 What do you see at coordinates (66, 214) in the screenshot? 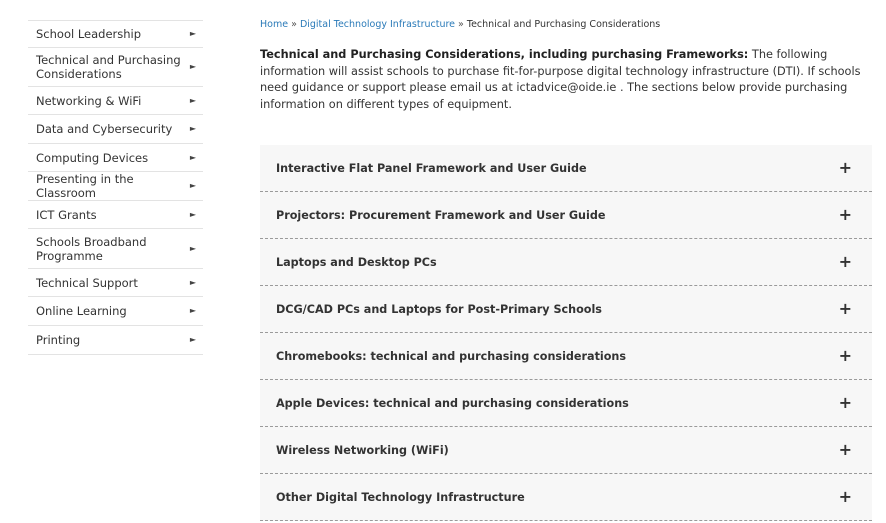
I see `sidebar-item-label: ICT Grants` at bounding box center [66, 214].